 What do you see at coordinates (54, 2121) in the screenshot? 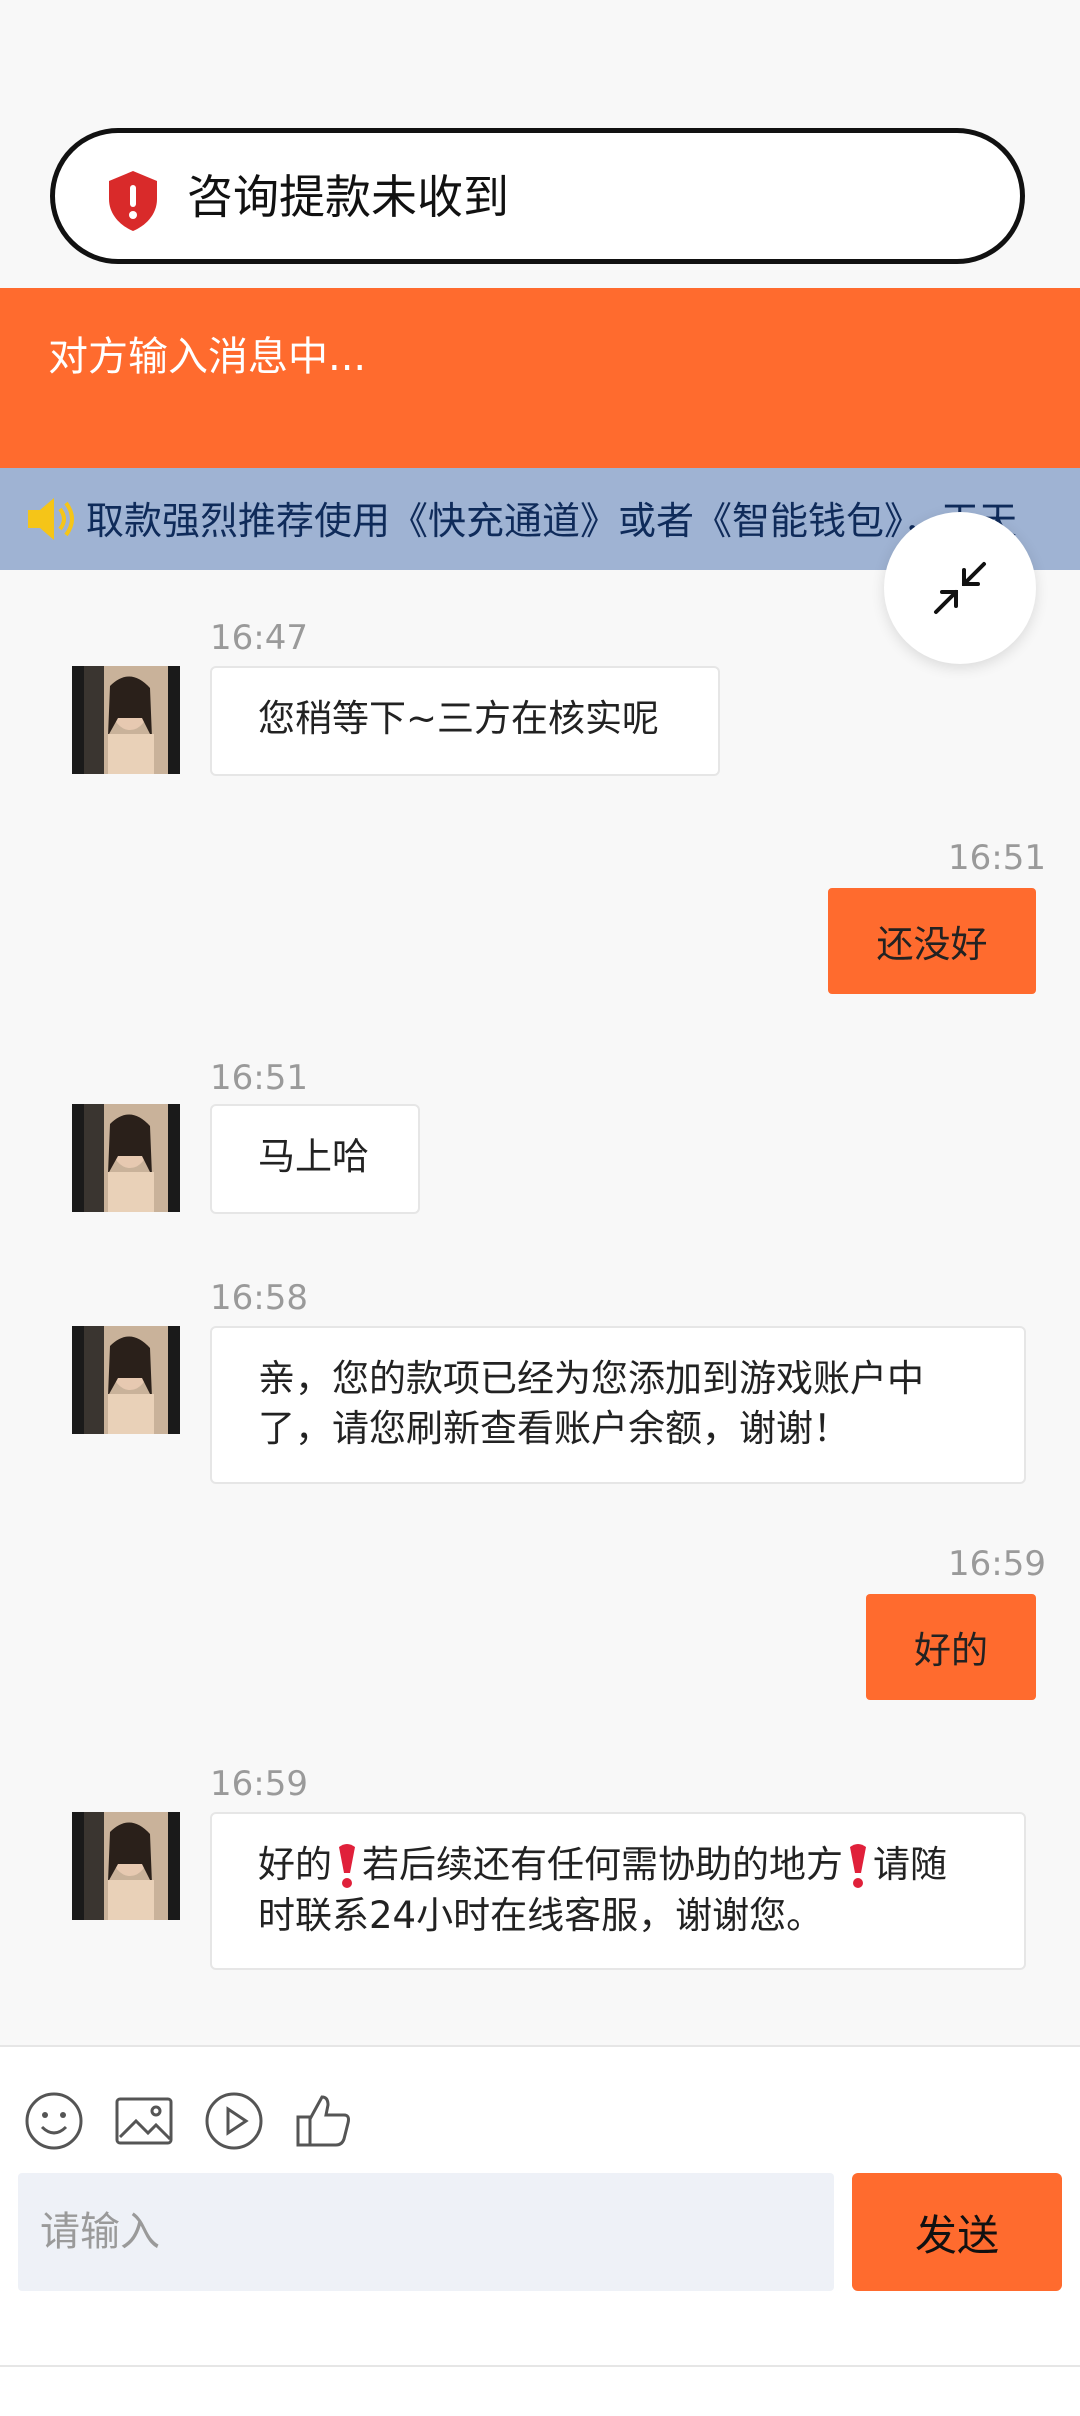
I see `emoji-icon` at bounding box center [54, 2121].